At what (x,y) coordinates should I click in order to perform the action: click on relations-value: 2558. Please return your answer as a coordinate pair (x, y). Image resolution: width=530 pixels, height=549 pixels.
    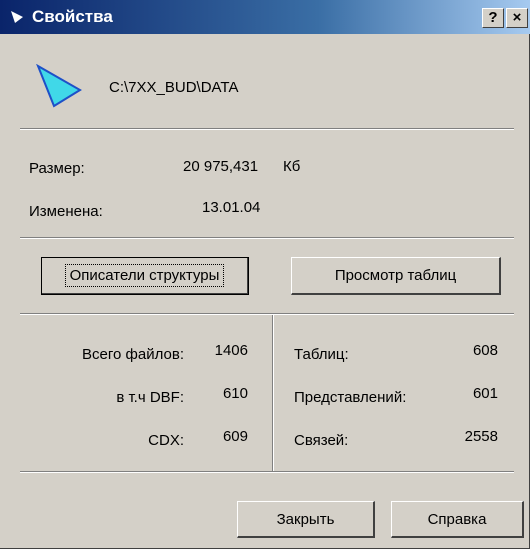
    Looking at the image, I should click on (481, 436).